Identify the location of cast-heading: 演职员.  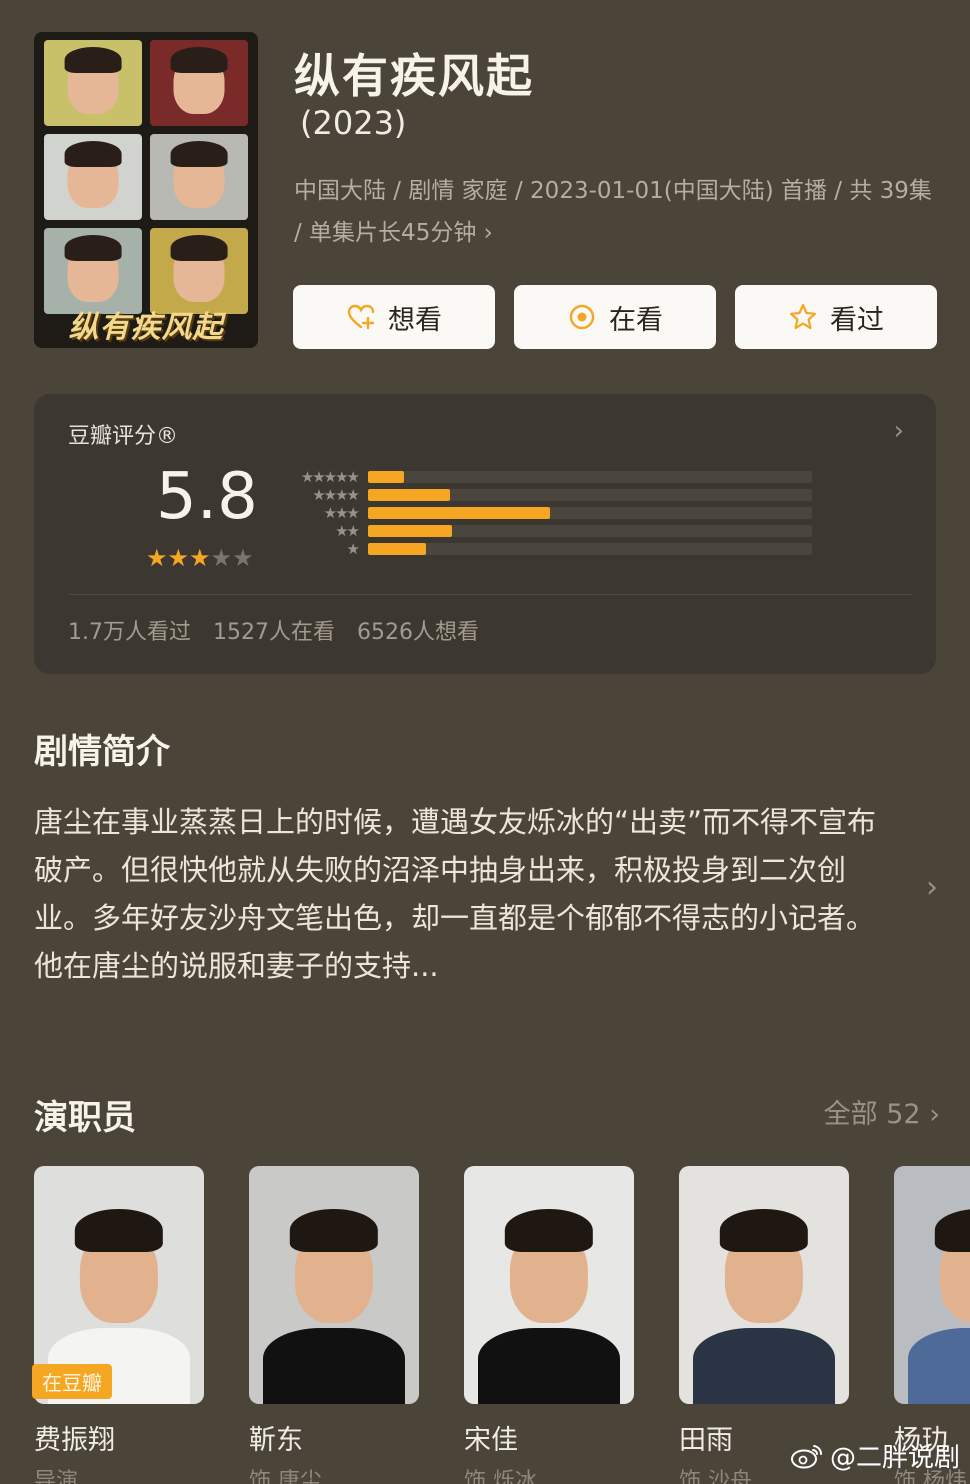
(85, 1118).